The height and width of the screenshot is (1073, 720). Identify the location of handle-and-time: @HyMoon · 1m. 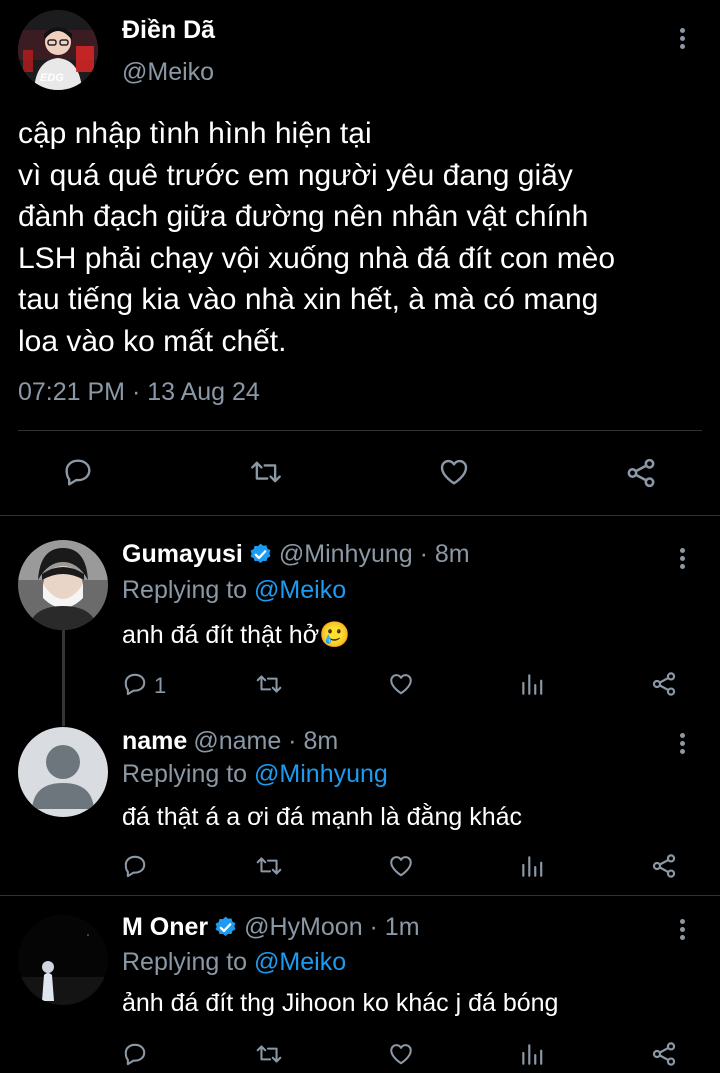
(331, 927).